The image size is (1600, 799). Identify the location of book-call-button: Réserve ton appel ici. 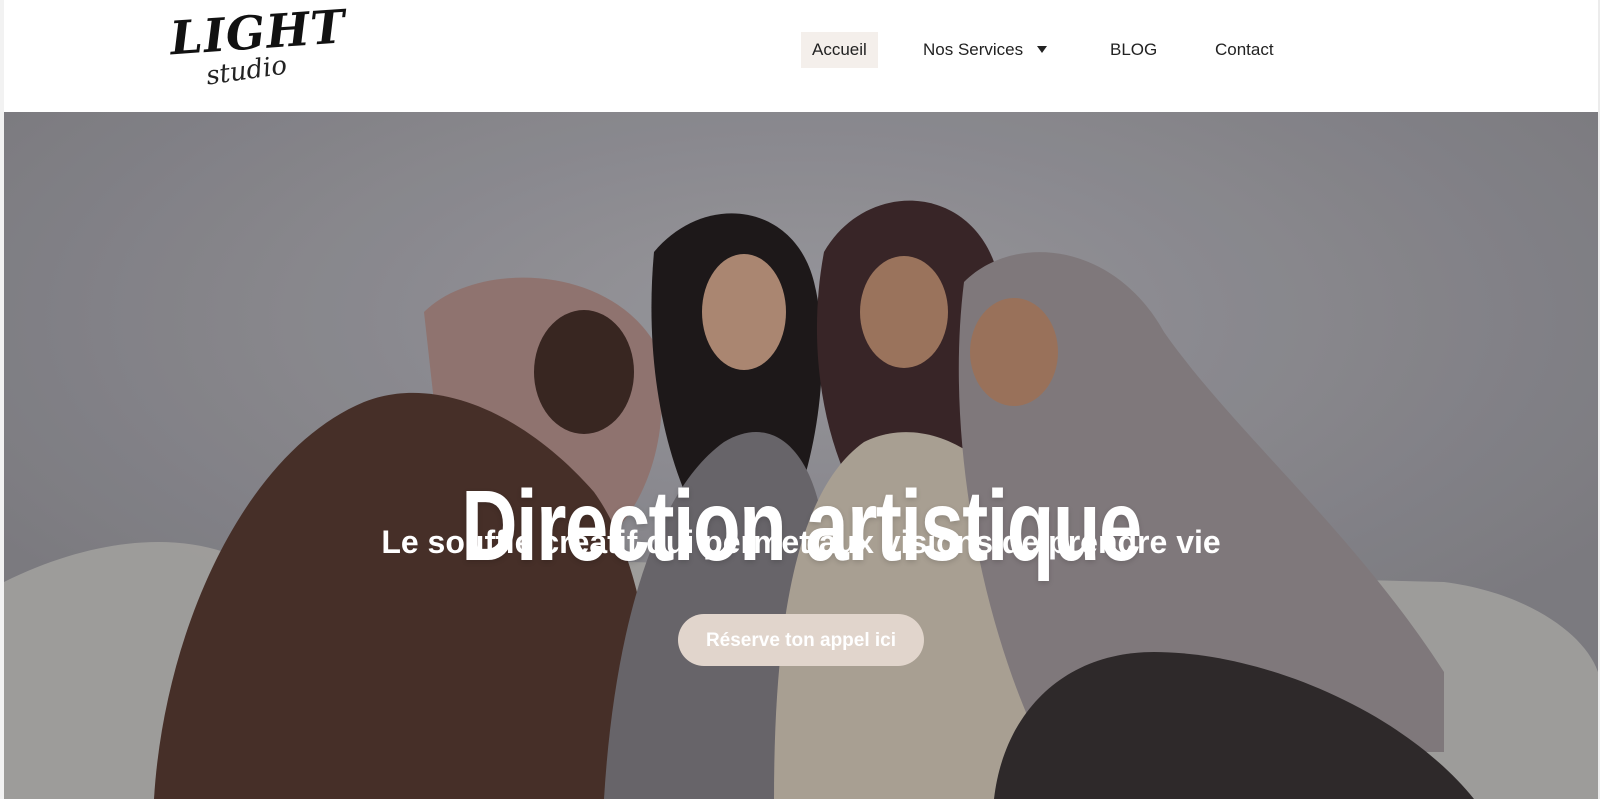
(801, 640).